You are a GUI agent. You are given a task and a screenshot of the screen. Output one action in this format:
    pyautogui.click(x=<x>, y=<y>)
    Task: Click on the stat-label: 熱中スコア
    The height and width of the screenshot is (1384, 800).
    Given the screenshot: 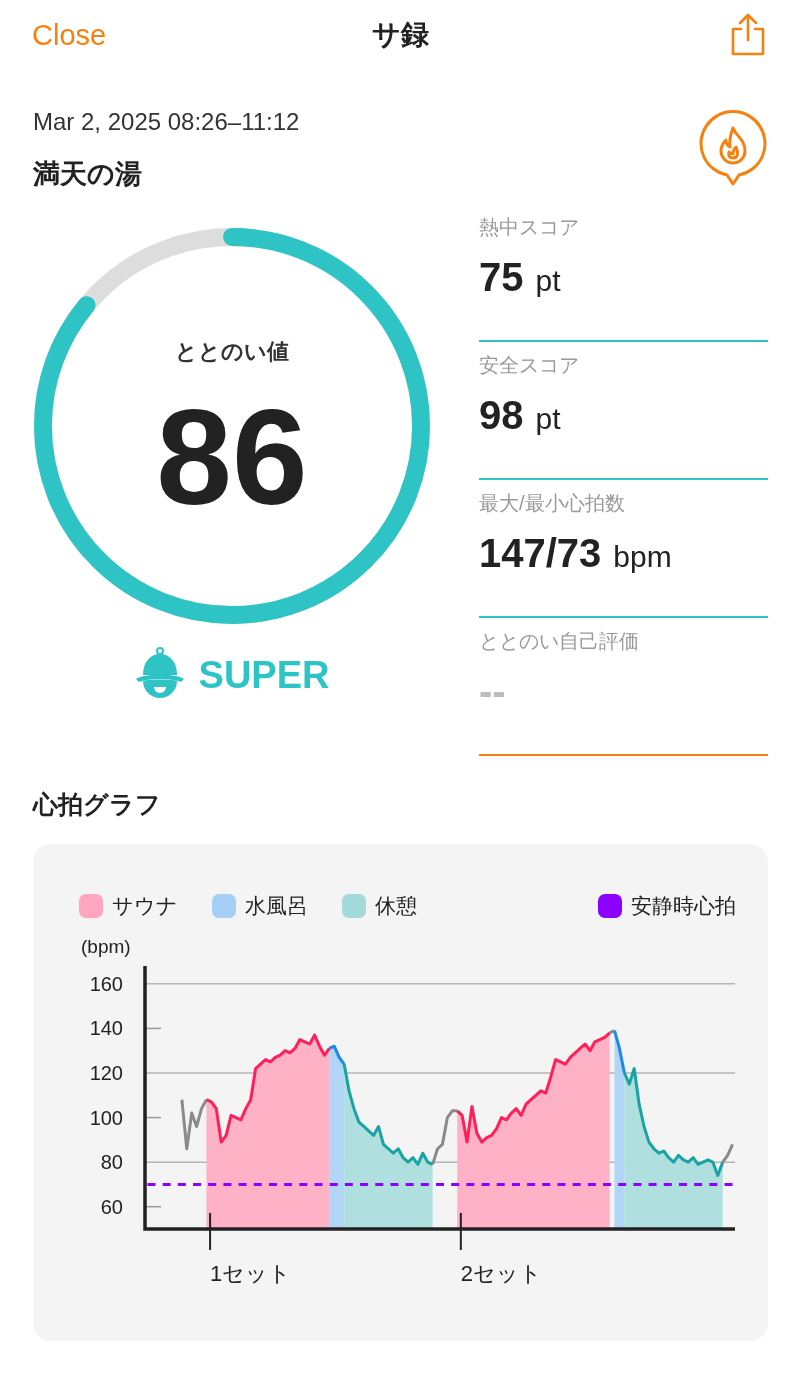 What is the action you would take?
    pyautogui.click(x=529, y=227)
    